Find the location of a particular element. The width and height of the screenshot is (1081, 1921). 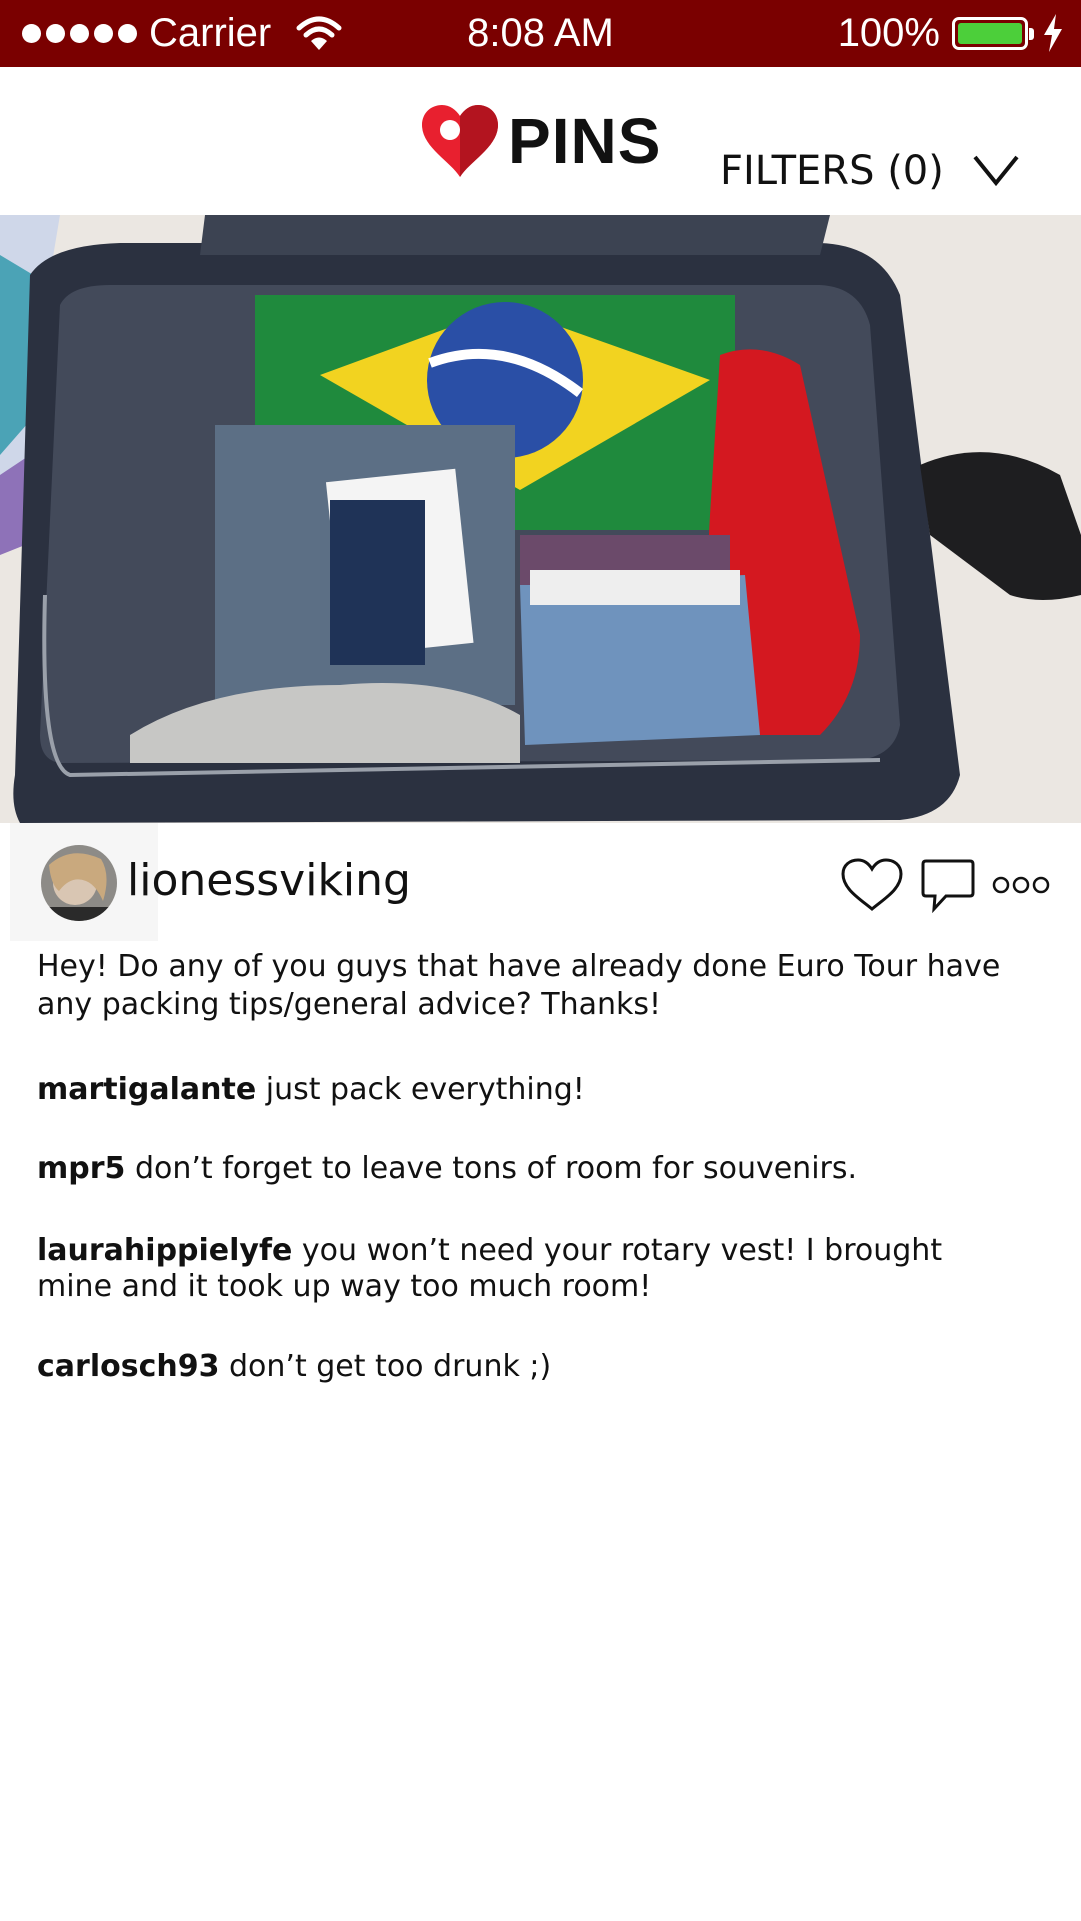

comment-username: martigalante is located at coordinates (146, 1089).